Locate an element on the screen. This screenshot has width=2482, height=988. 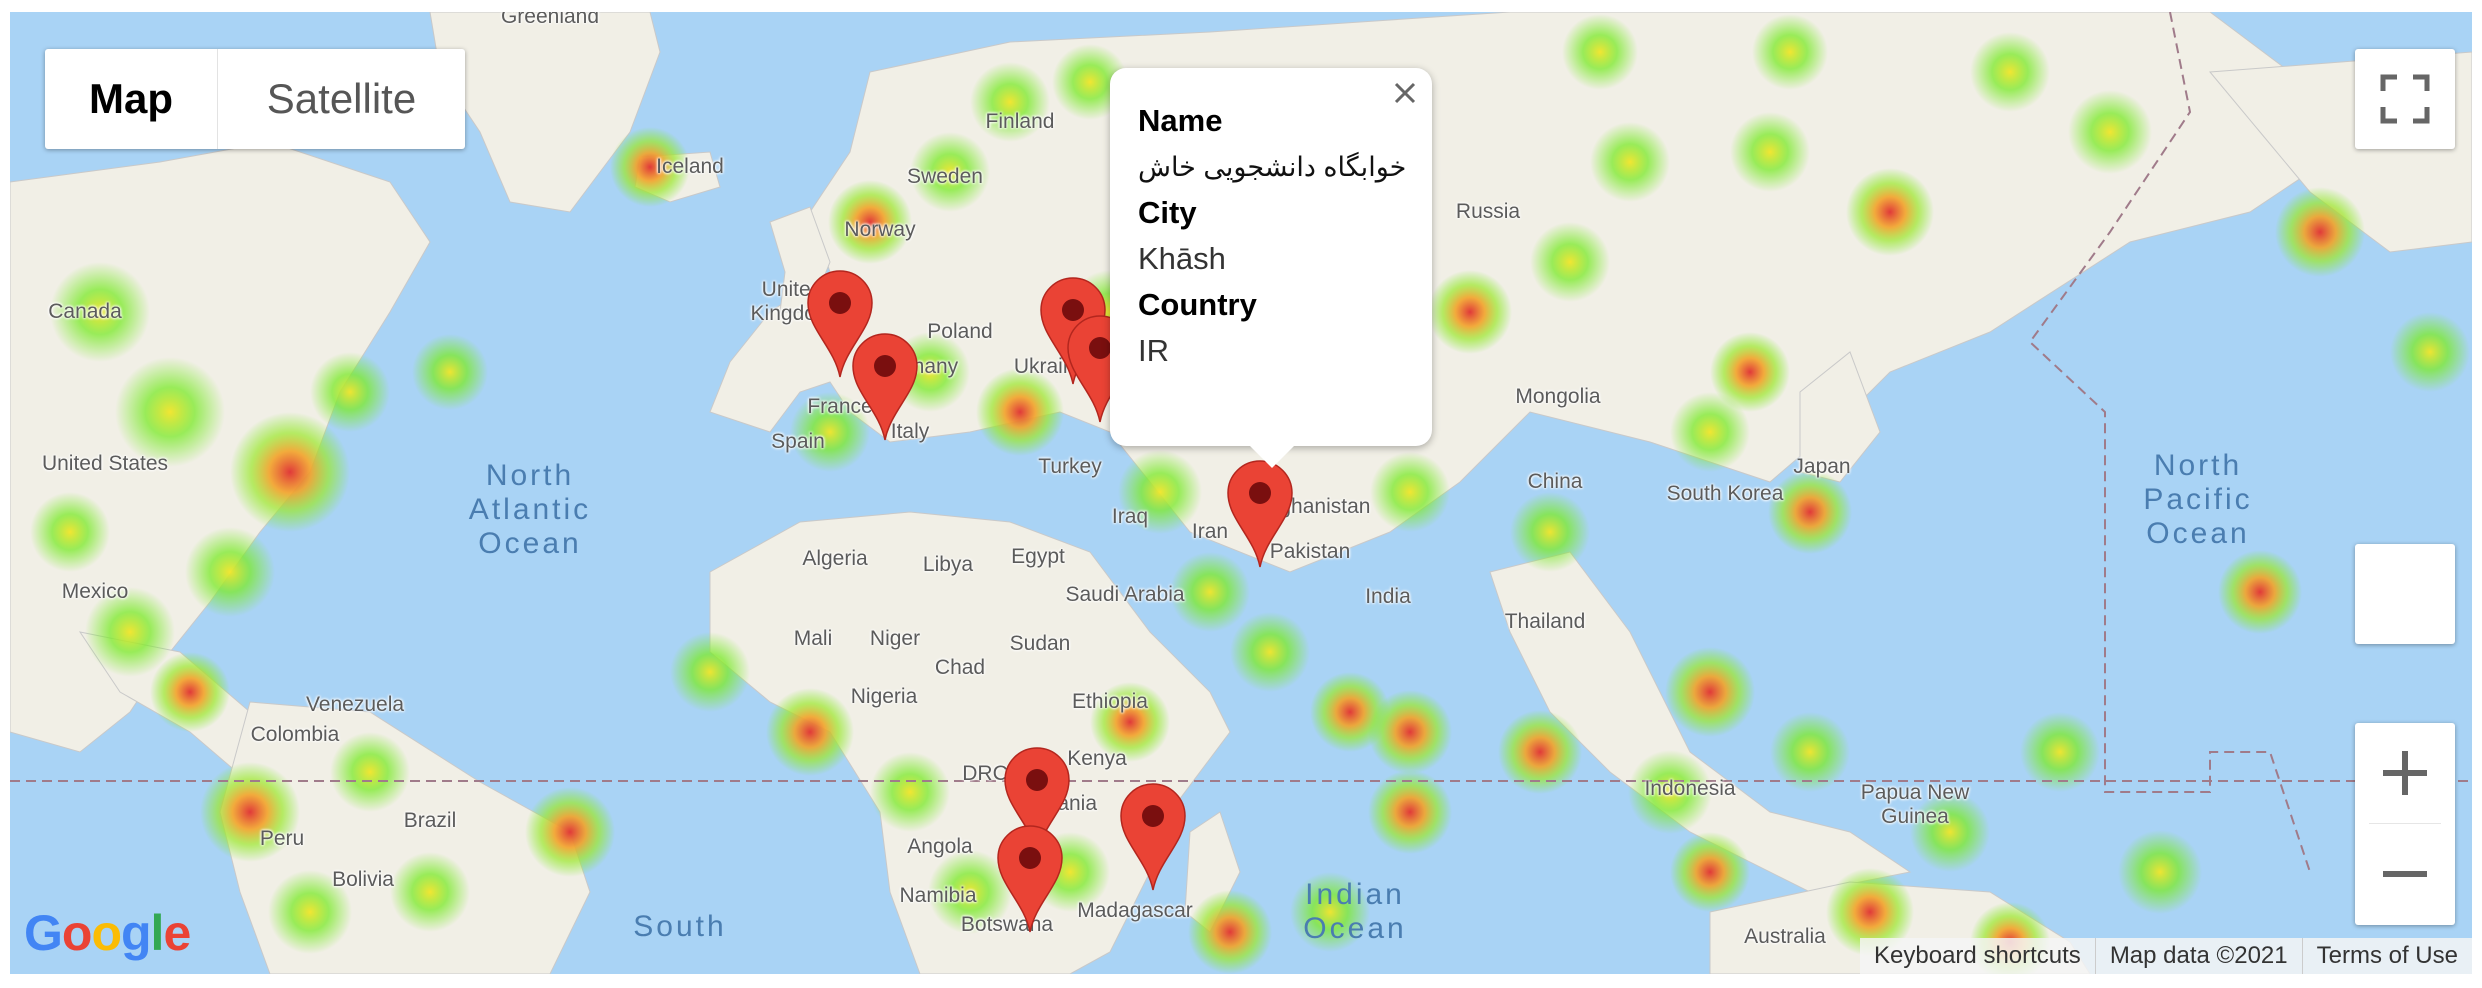
zoom-out-button is located at coordinates (2405, 874).